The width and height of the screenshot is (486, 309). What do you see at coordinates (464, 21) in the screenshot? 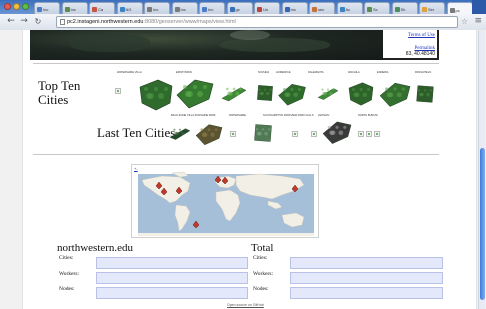
I see `bookmark-star-icon: ☆` at bounding box center [464, 21].